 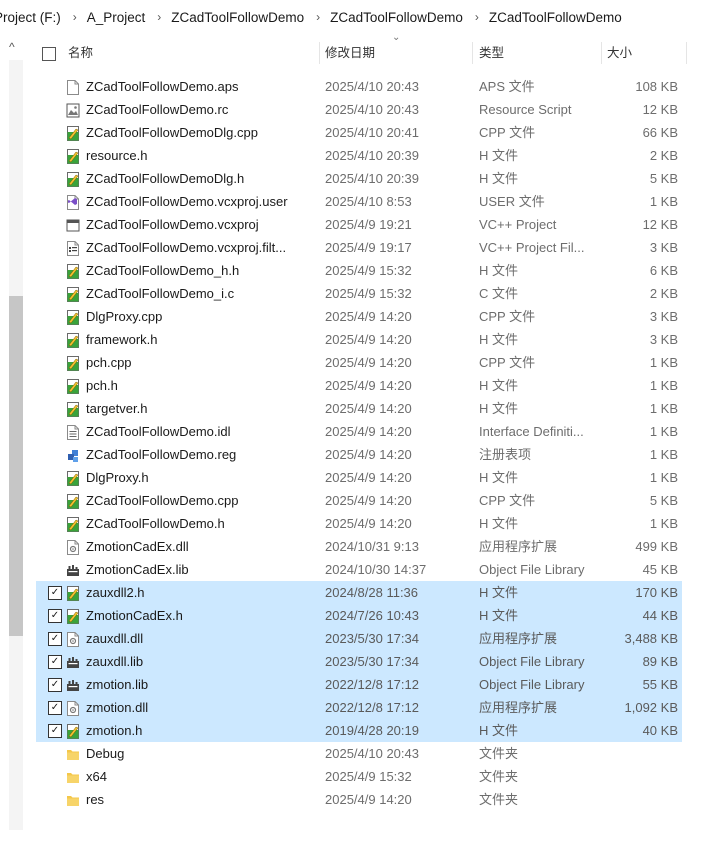 What do you see at coordinates (117, 155) in the screenshot?
I see `file-name: resource.h` at bounding box center [117, 155].